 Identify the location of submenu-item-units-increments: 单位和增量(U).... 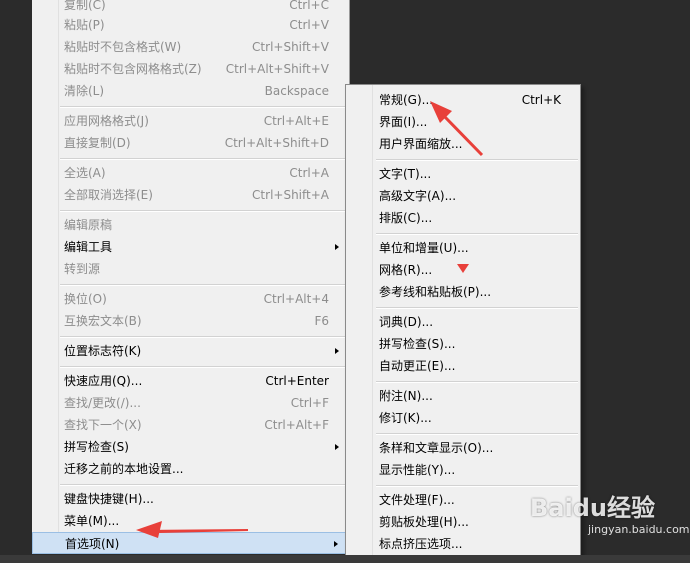
(463, 248).